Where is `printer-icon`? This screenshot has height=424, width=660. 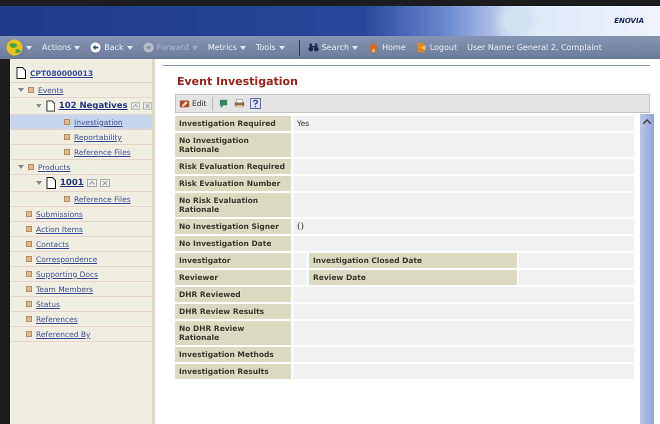
printer-icon is located at coordinates (239, 103).